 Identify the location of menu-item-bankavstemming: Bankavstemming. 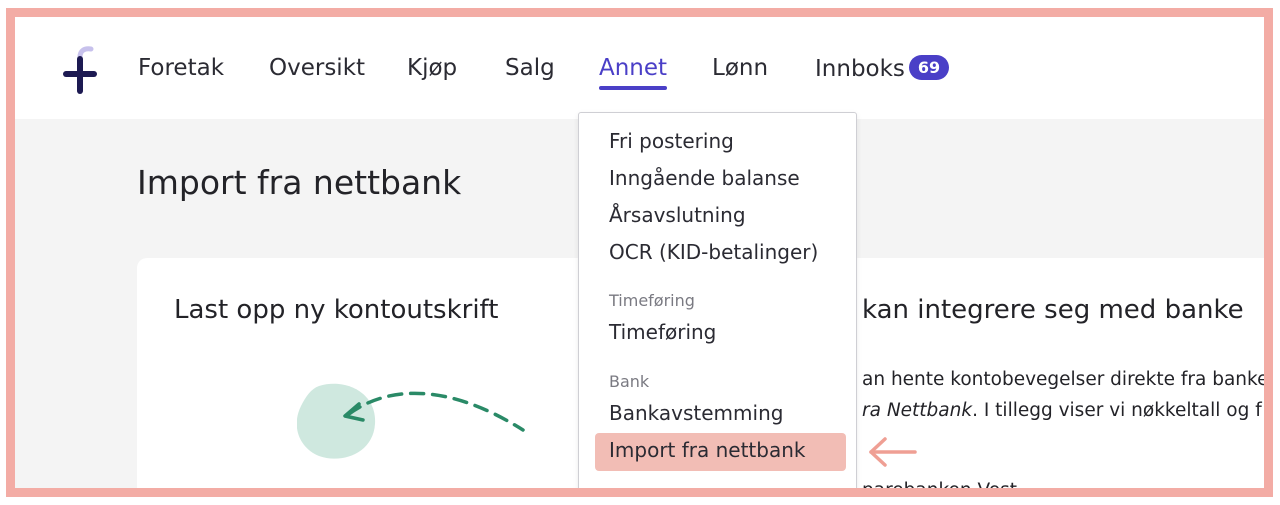
(696, 413).